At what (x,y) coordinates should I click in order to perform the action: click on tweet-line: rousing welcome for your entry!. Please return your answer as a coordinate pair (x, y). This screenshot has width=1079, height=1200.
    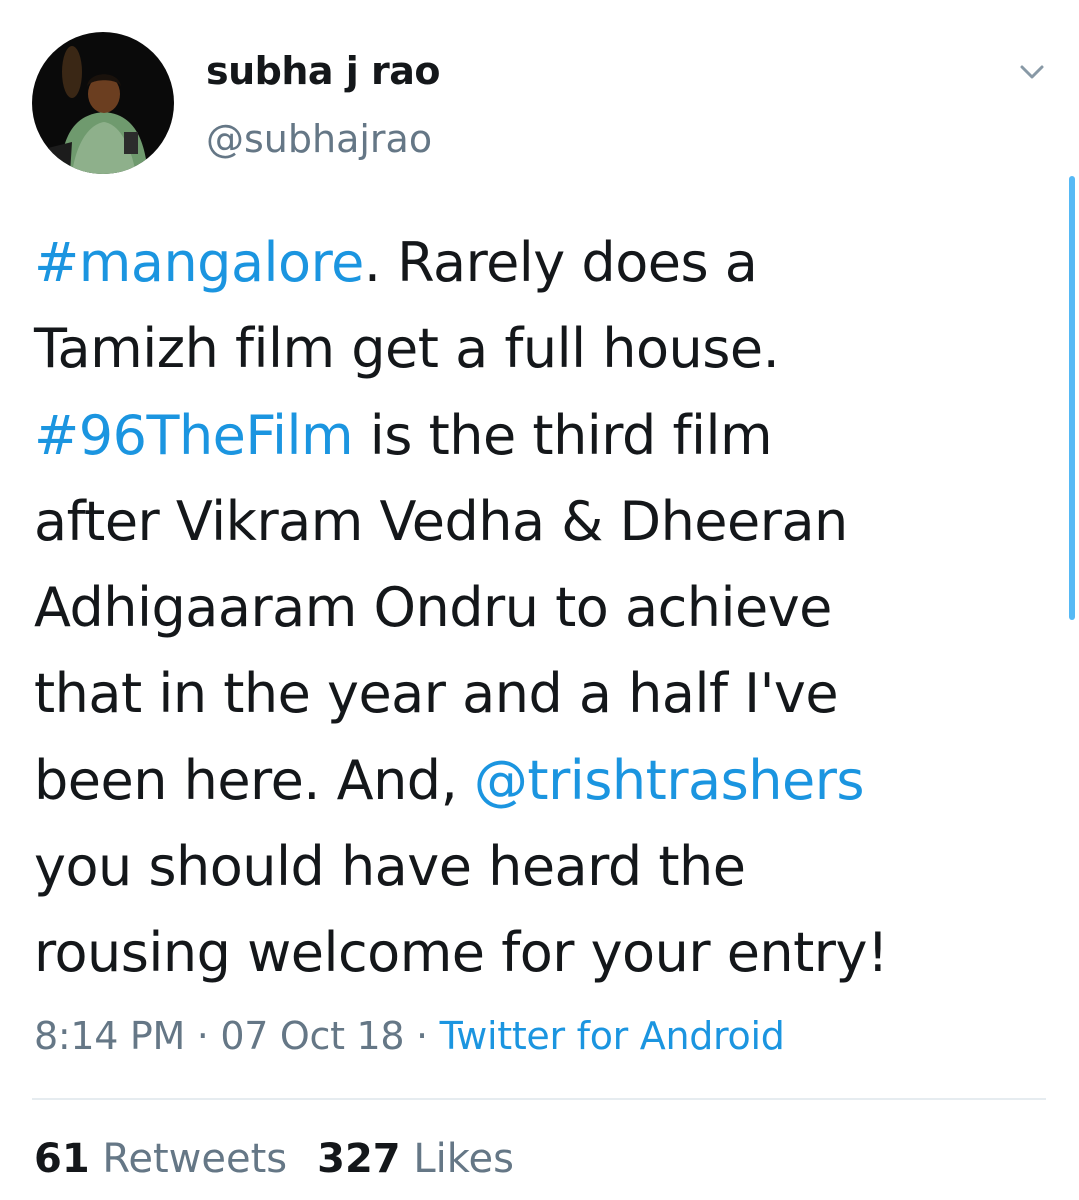
    Looking at the image, I should click on (539, 953).